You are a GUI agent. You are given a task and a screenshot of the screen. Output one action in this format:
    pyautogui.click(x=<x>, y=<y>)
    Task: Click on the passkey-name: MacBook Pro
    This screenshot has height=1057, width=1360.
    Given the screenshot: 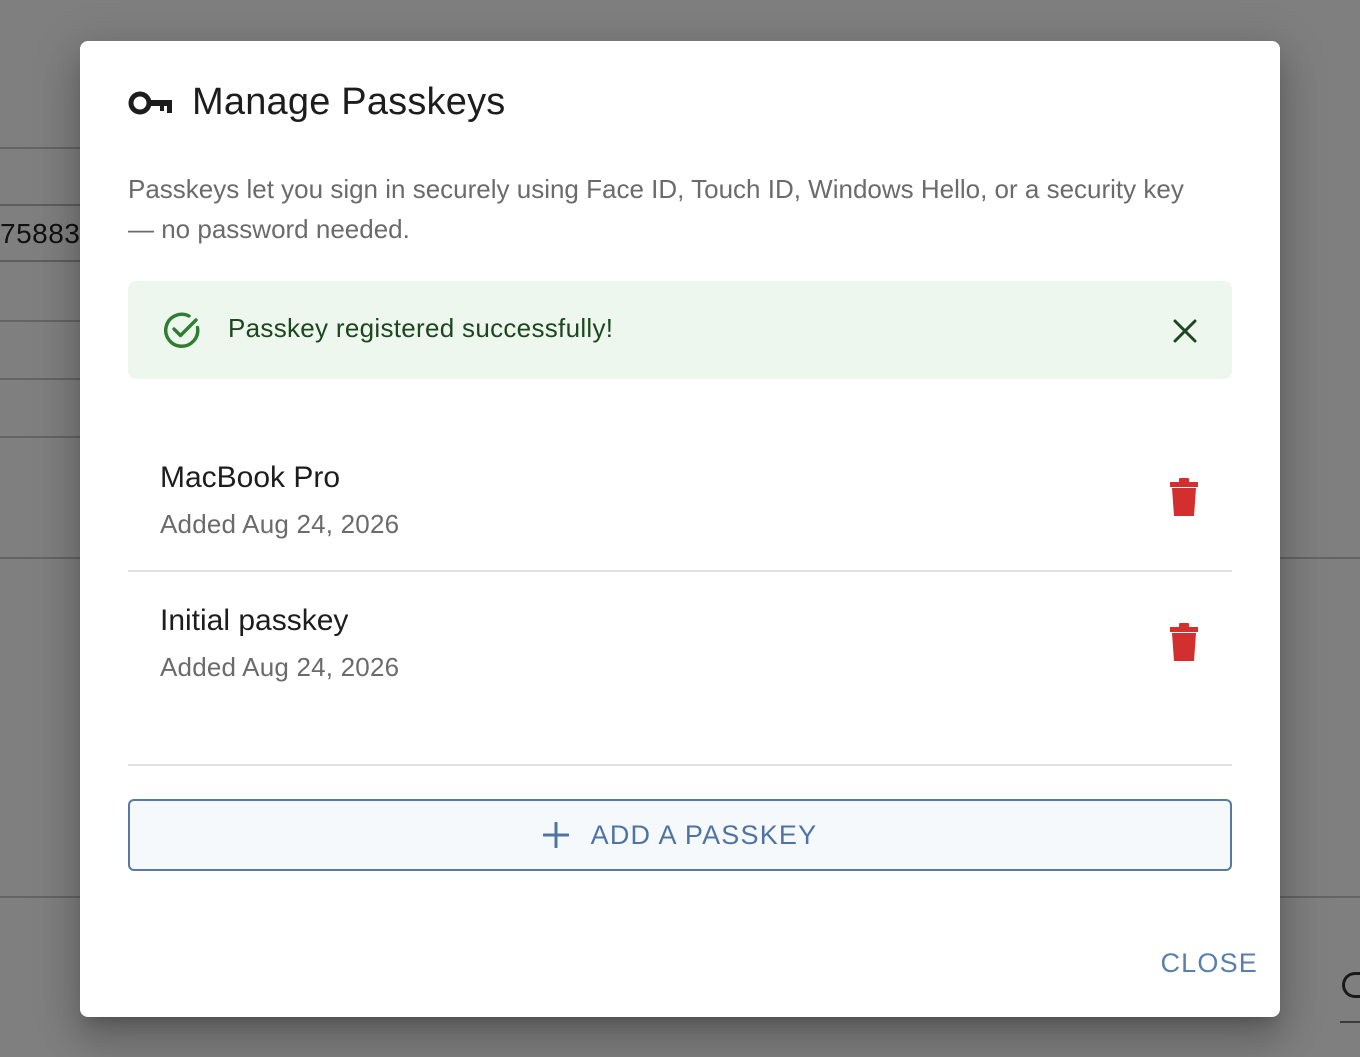 What is the action you would take?
    pyautogui.click(x=250, y=477)
    